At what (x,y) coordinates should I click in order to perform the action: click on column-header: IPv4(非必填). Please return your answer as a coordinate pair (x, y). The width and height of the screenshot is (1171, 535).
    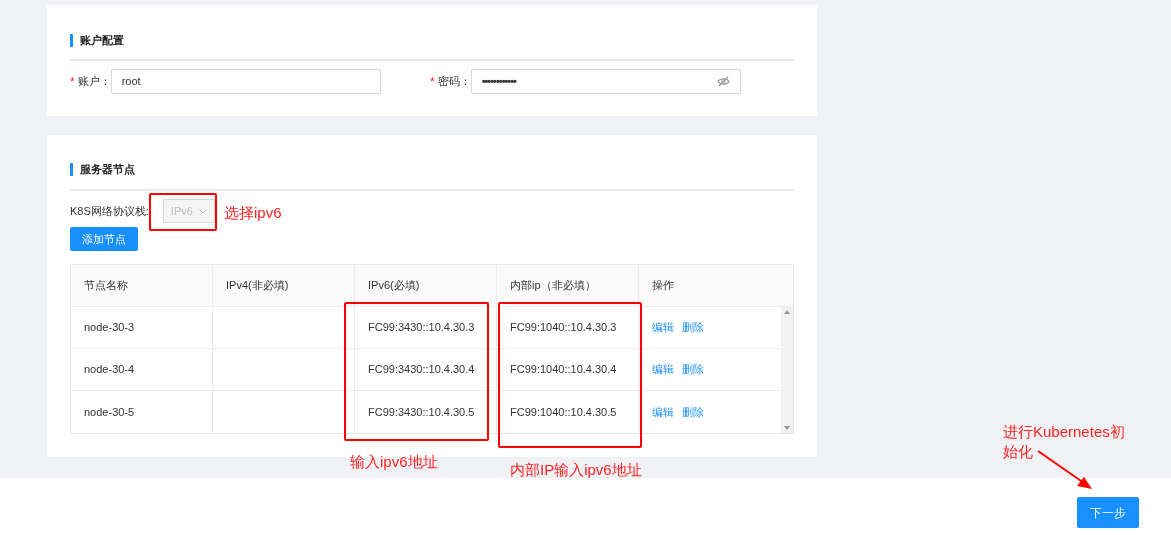
    Looking at the image, I should click on (284, 285).